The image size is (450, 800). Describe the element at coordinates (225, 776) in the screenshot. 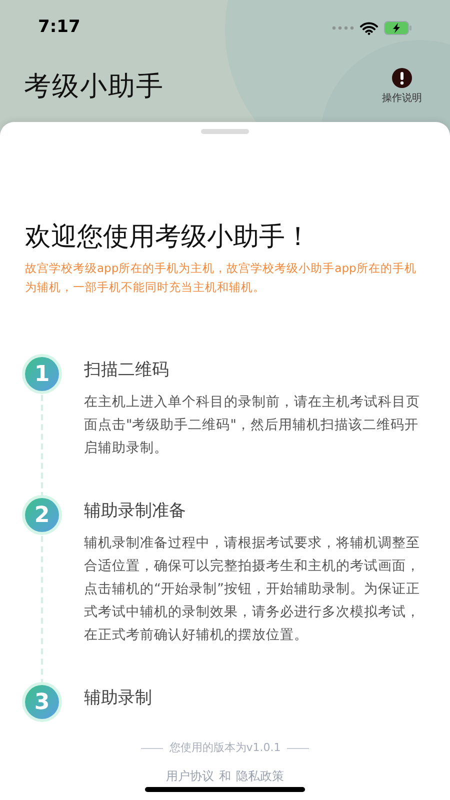

I see `footer-text: 和` at that location.